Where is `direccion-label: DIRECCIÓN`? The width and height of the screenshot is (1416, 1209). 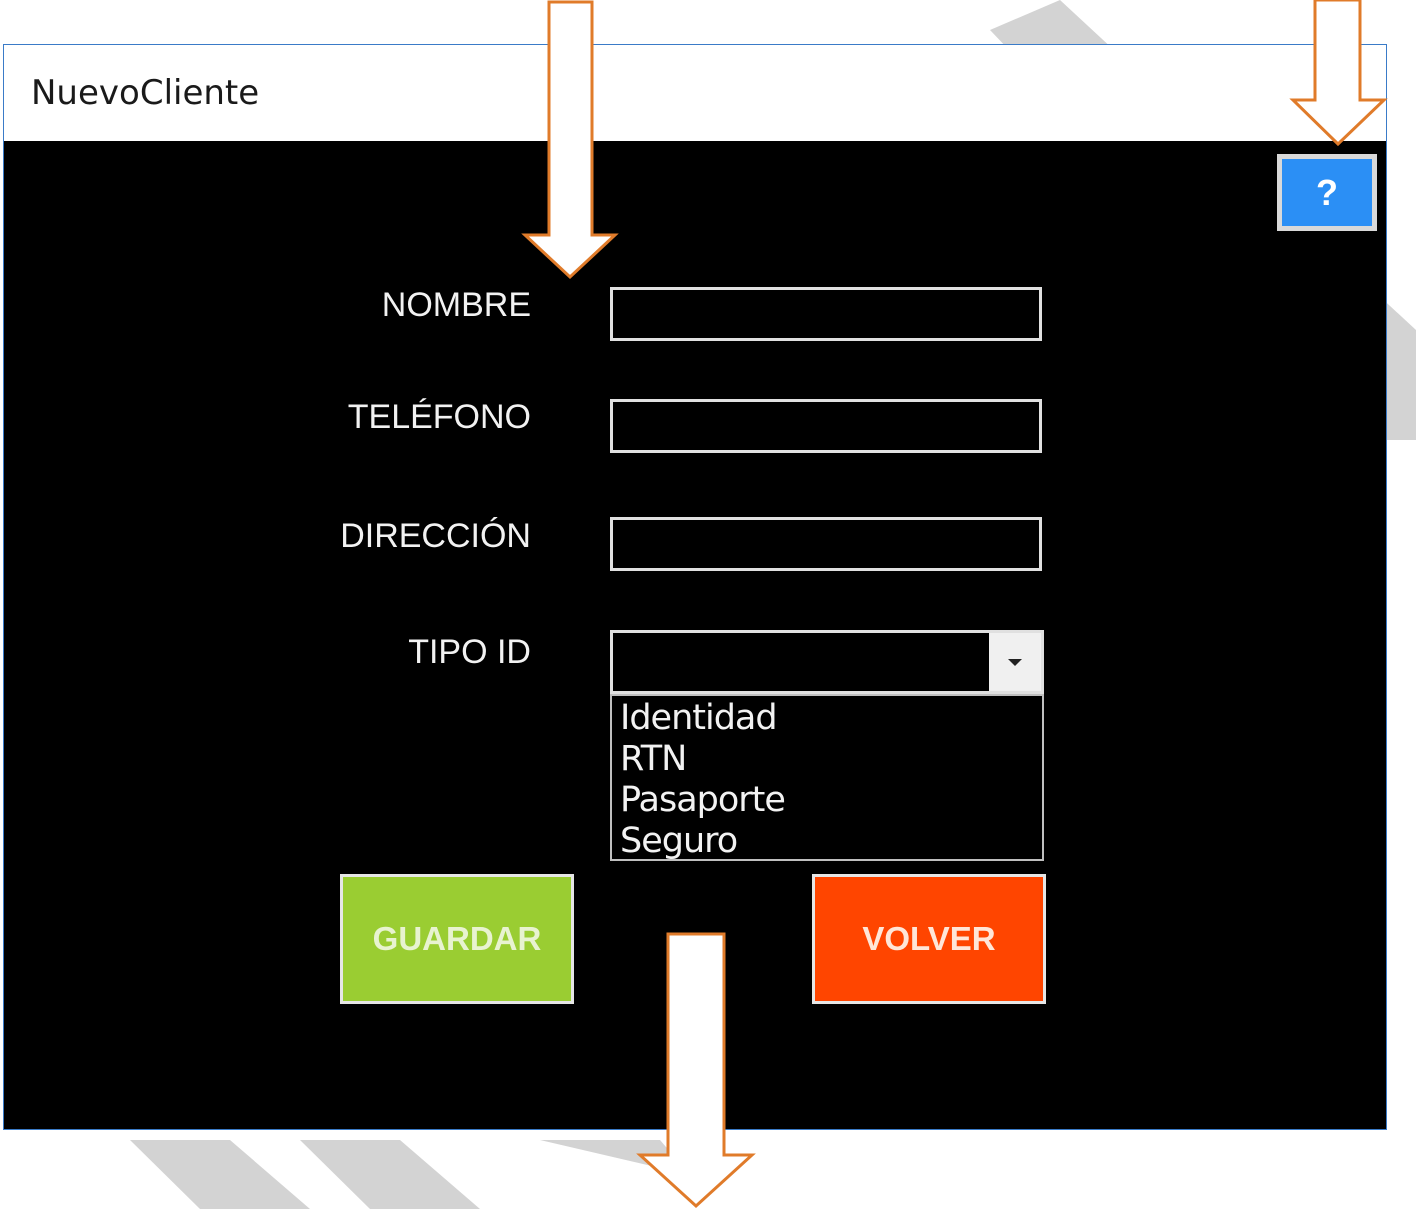 direccion-label: DIRECCIÓN is located at coordinates (435, 536).